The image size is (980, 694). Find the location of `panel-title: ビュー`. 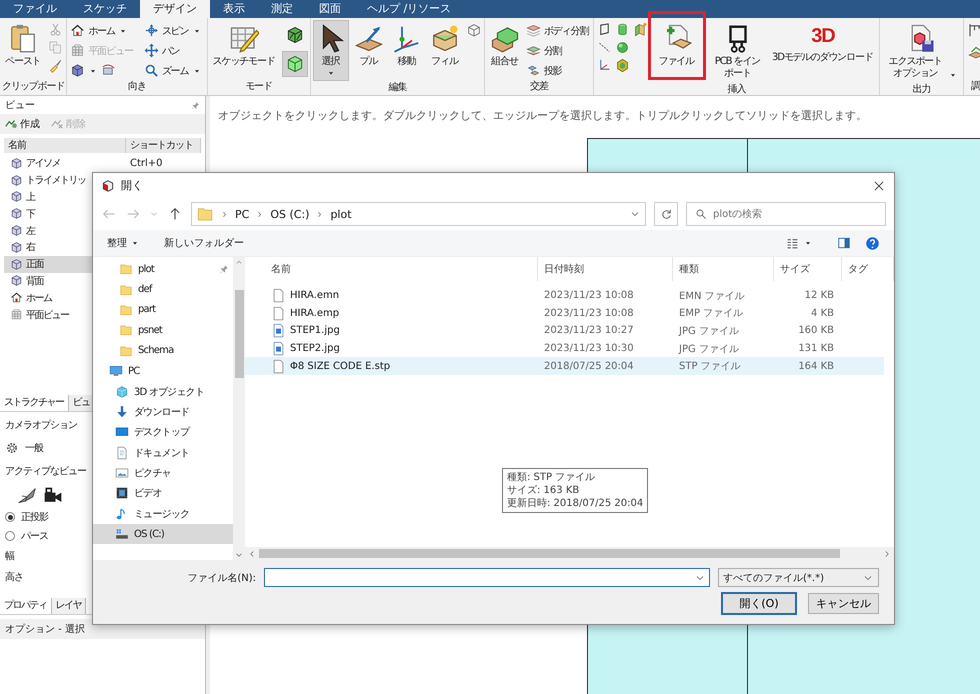

panel-title: ビュー is located at coordinates (20, 105).